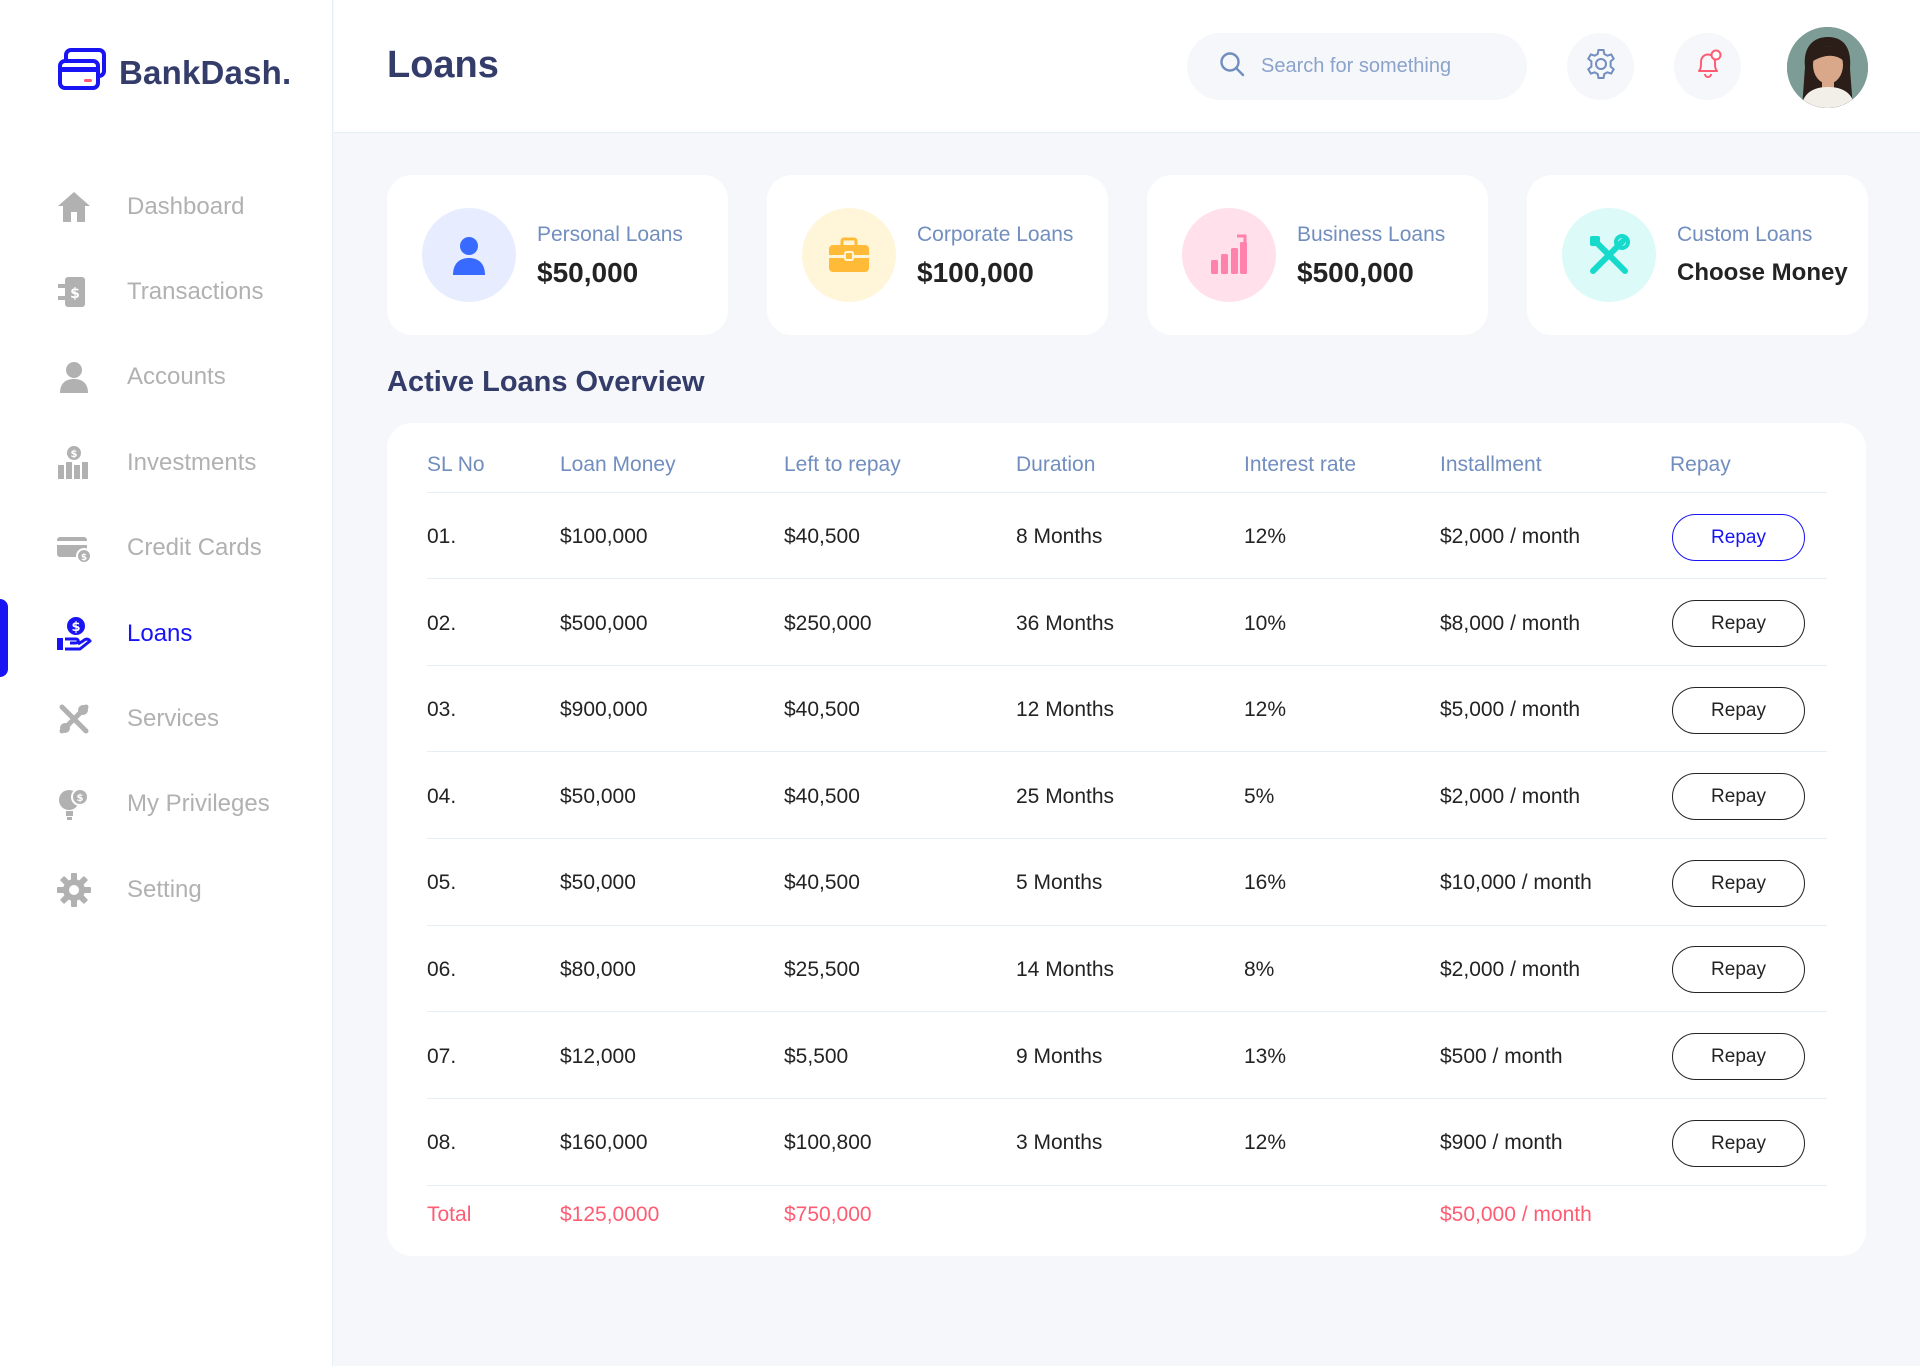 The height and width of the screenshot is (1366, 1920). Describe the element at coordinates (74, 804) in the screenshot. I see `privileges-icon: $` at that location.